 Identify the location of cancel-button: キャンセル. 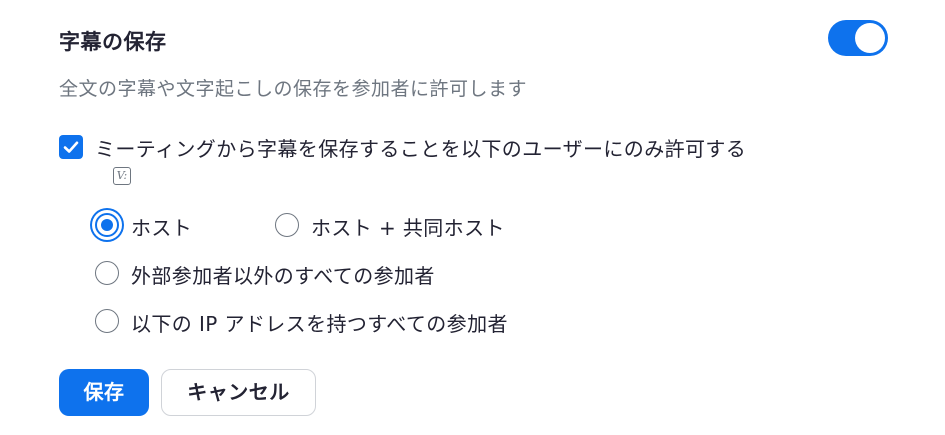
(238, 392).